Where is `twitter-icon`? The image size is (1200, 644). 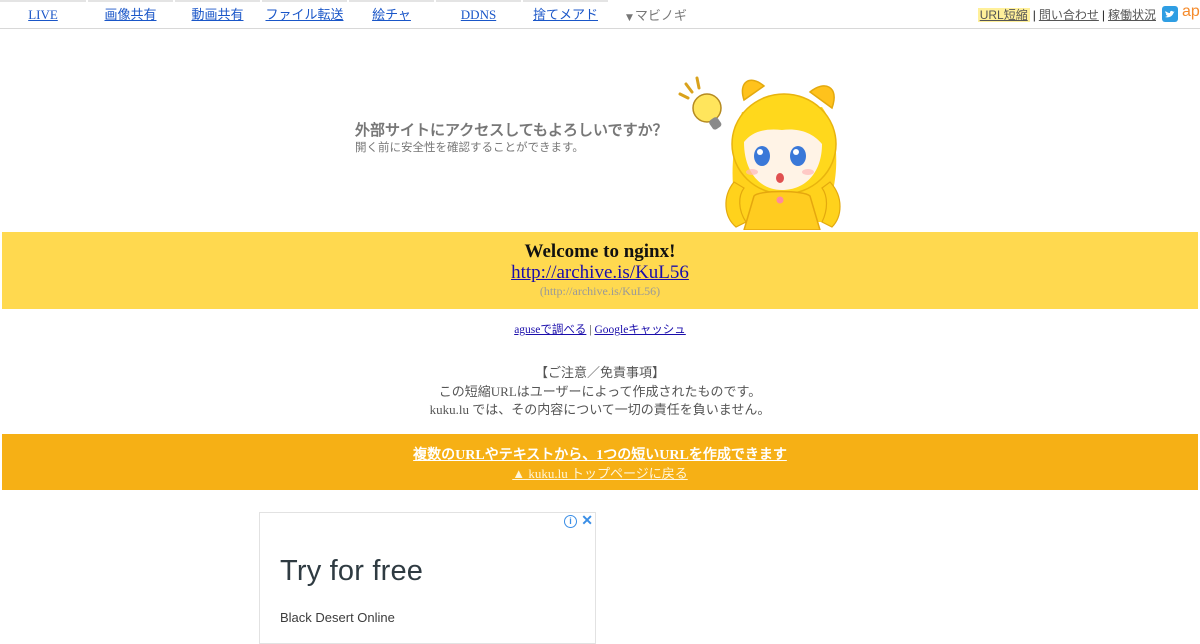
twitter-icon is located at coordinates (1170, 14).